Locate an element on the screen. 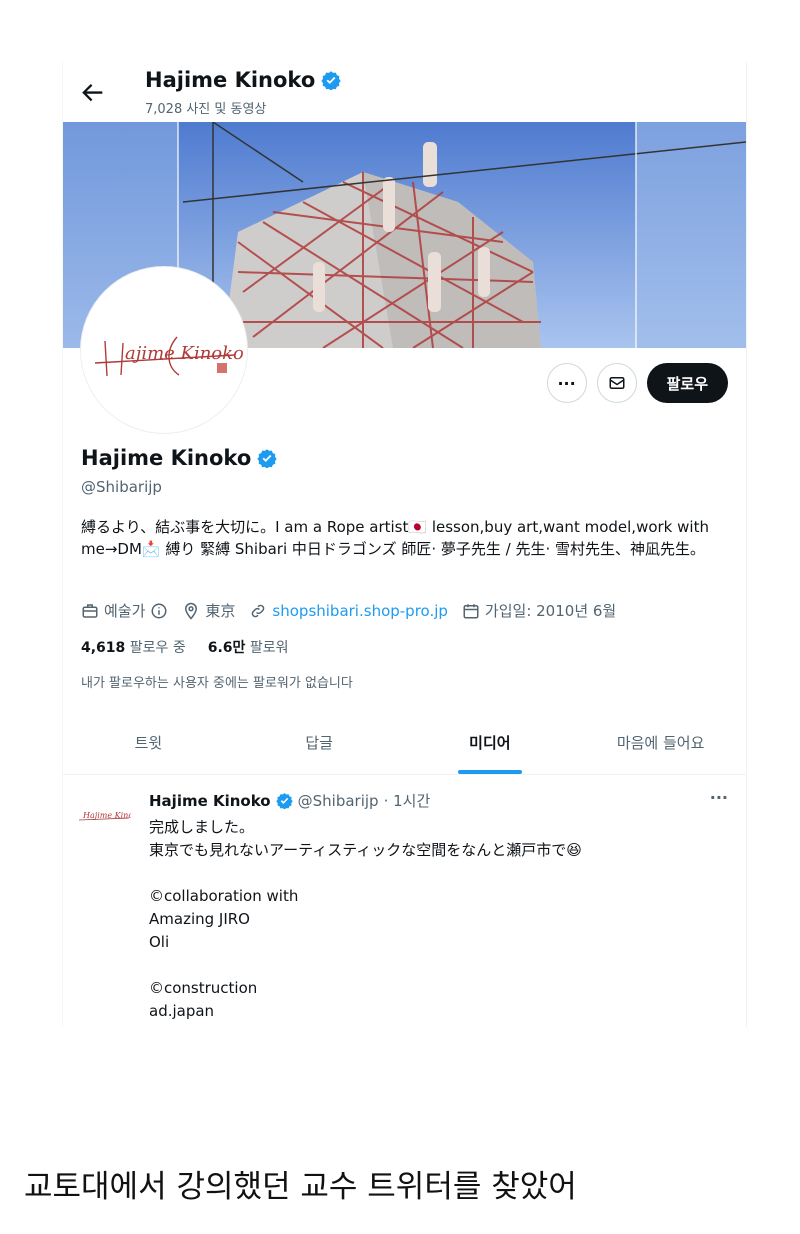  envelope-icon is located at coordinates (617, 383).